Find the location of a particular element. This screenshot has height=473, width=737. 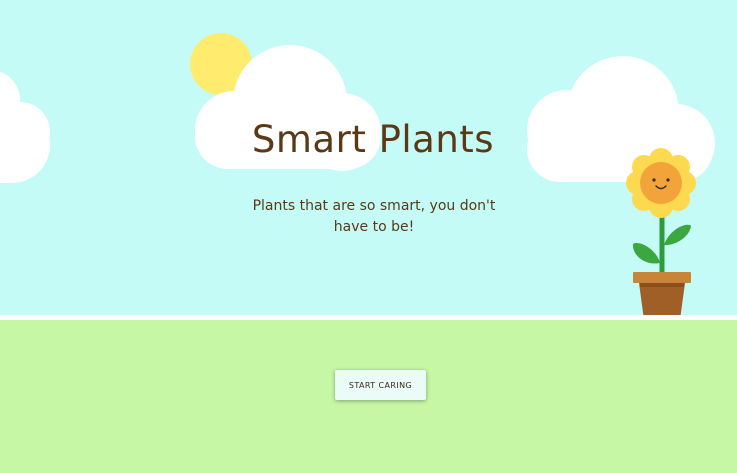

smiling-flower-in-pot-icon is located at coordinates (661, 231).